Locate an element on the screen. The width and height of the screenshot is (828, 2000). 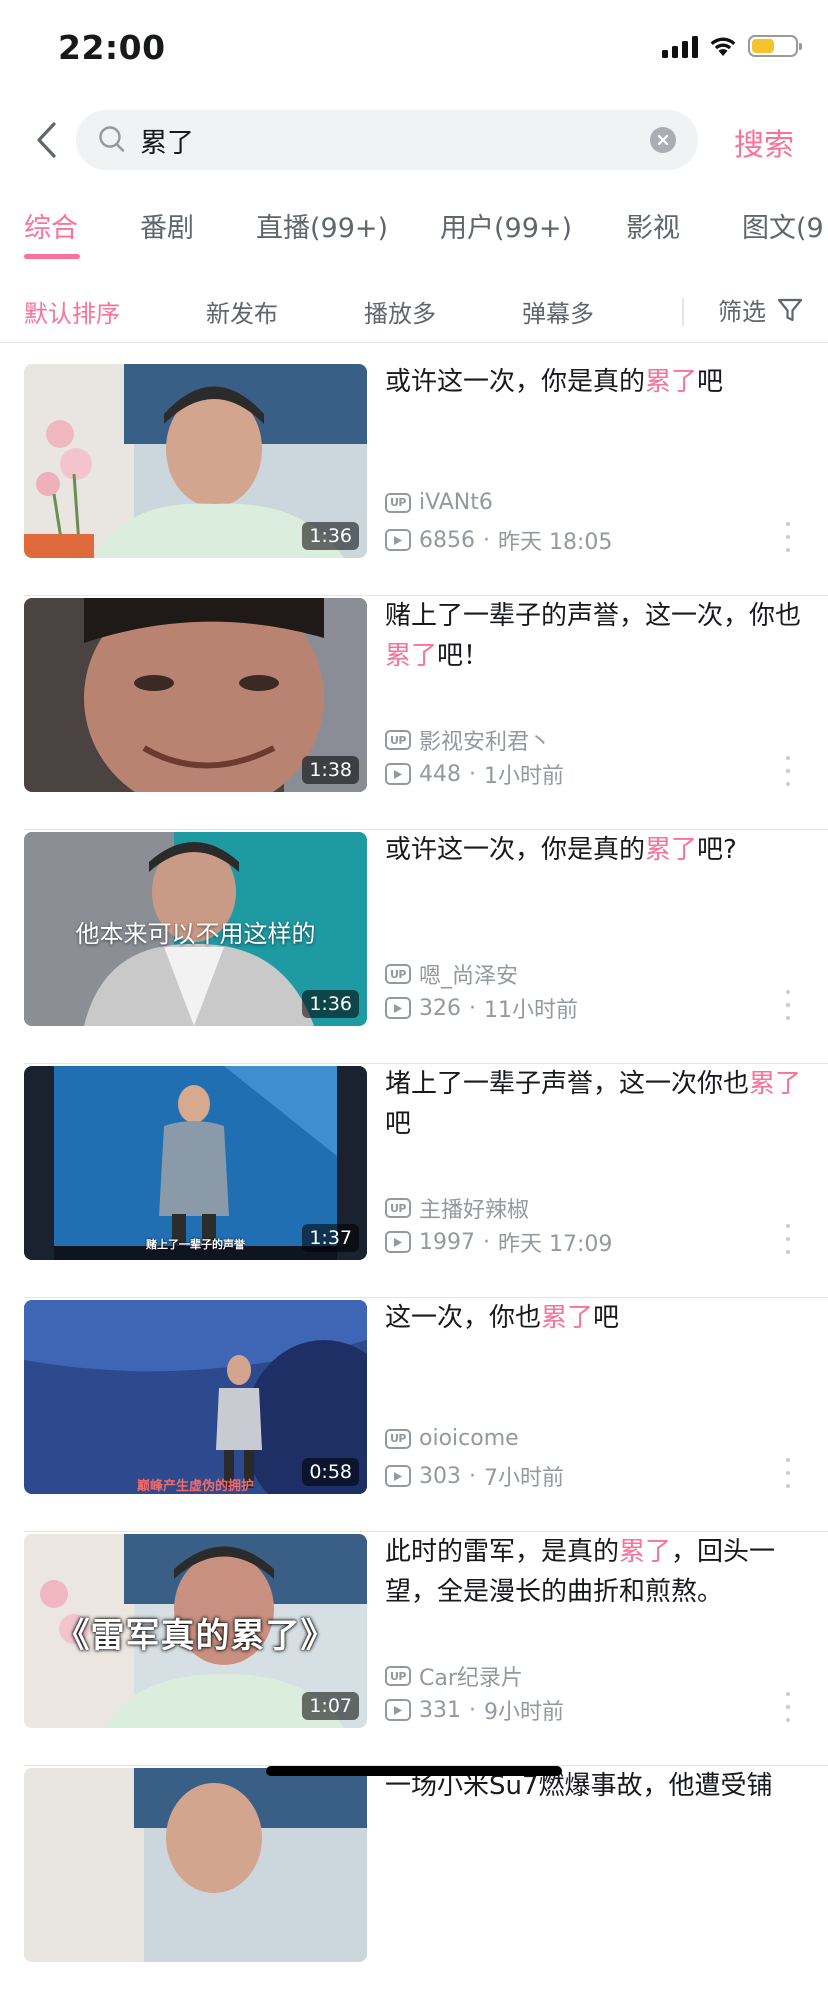
search-submit-button: 搜索 is located at coordinates (764, 142).